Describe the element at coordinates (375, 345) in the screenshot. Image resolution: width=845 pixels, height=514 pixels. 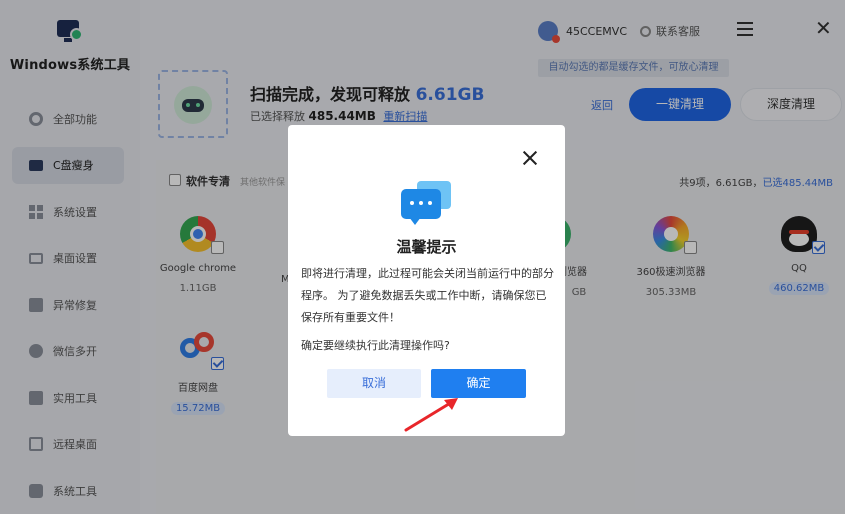
I see `dialog-question: 确定要继续执行此清理操作吗?` at that location.